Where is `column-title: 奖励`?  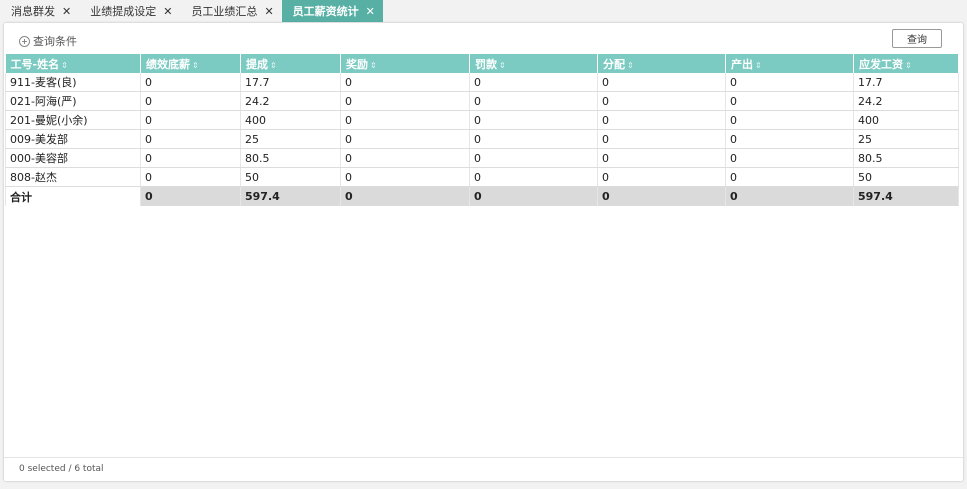
column-title: 奖励 is located at coordinates (357, 64).